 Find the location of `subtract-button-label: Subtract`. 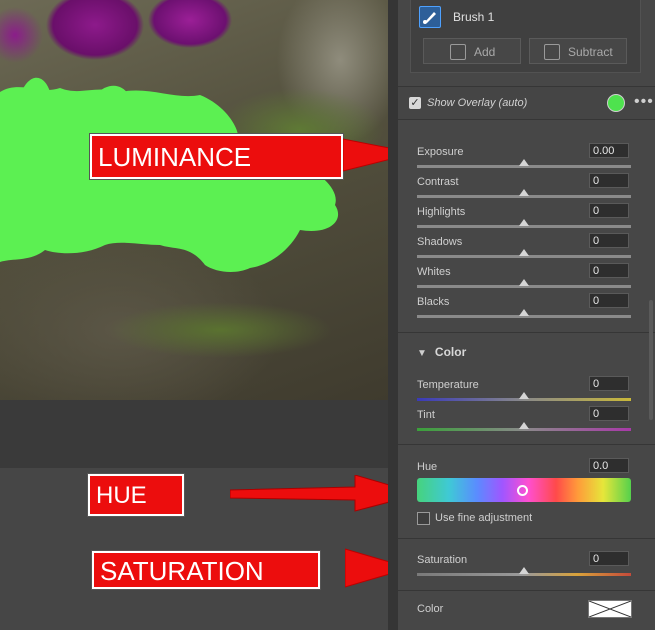

subtract-button-label: Subtract is located at coordinates (590, 52).